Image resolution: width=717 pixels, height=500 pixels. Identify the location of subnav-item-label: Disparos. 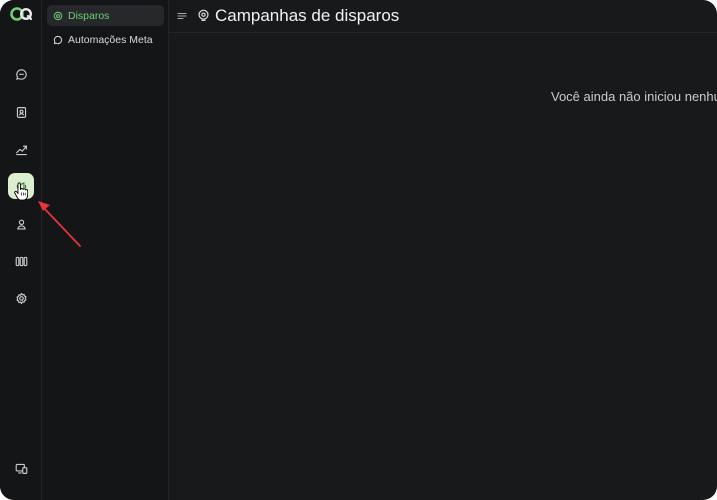
(89, 15).